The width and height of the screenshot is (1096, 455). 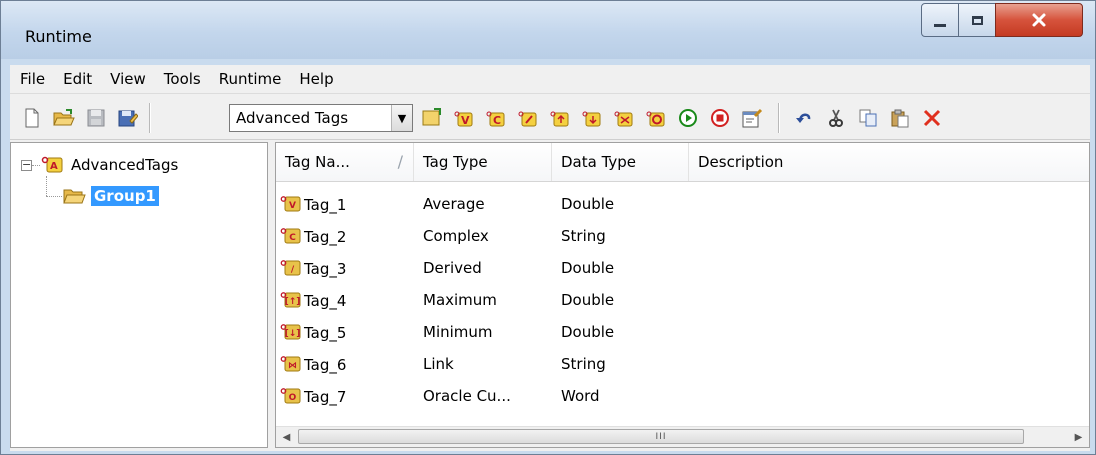 I want to click on tree-item-advancedtags: A AdvancedTags, so click(x=109, y=165).